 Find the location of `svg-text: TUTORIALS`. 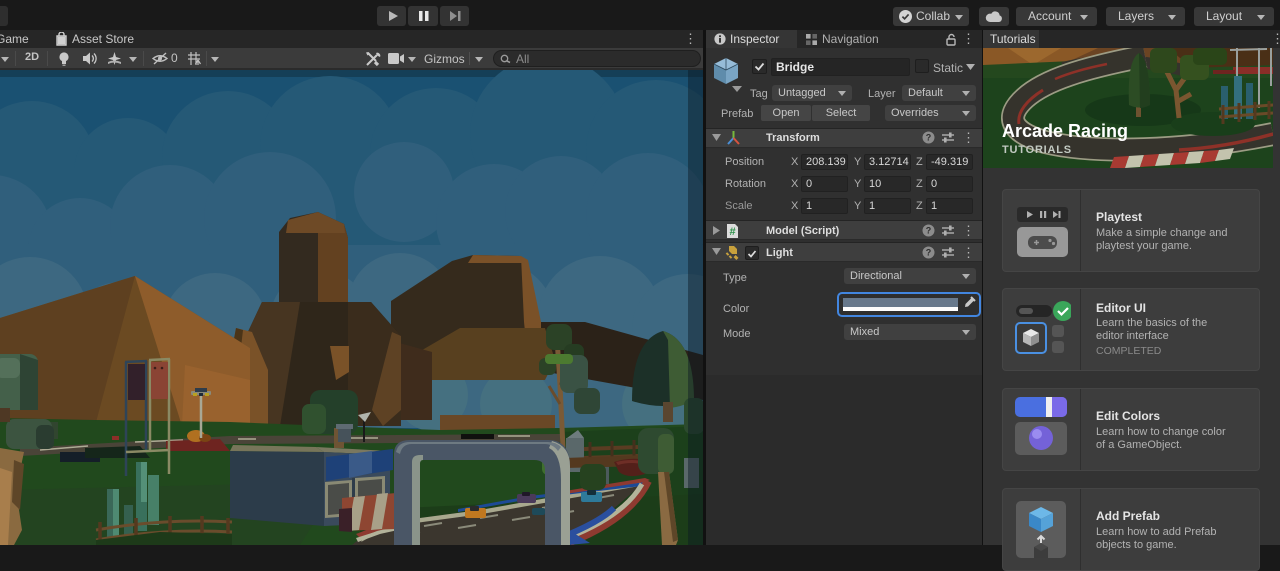

svg-text: TUTORIALS is located at coordinates (1037, 150).